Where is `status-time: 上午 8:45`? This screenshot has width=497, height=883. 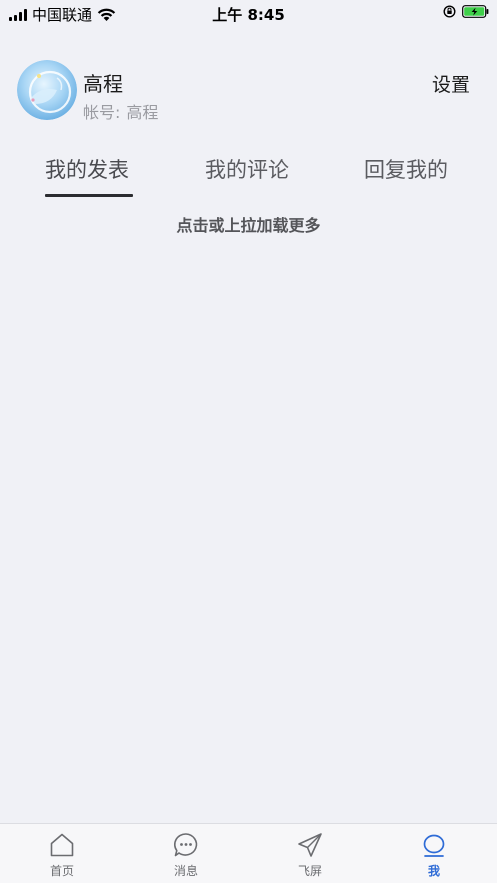 status-time: 上午 8:45 is located at coordinates (248, 15).